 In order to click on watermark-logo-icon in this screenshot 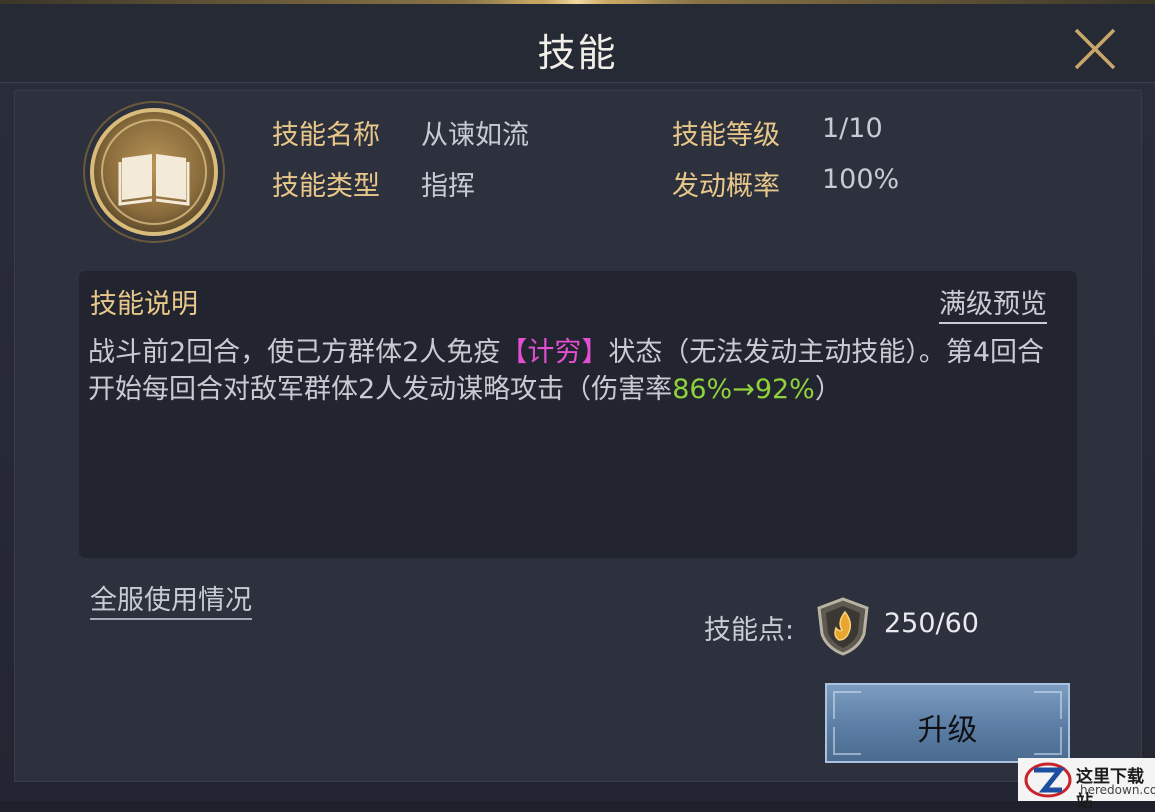, I will do `click(1048, 780)`.